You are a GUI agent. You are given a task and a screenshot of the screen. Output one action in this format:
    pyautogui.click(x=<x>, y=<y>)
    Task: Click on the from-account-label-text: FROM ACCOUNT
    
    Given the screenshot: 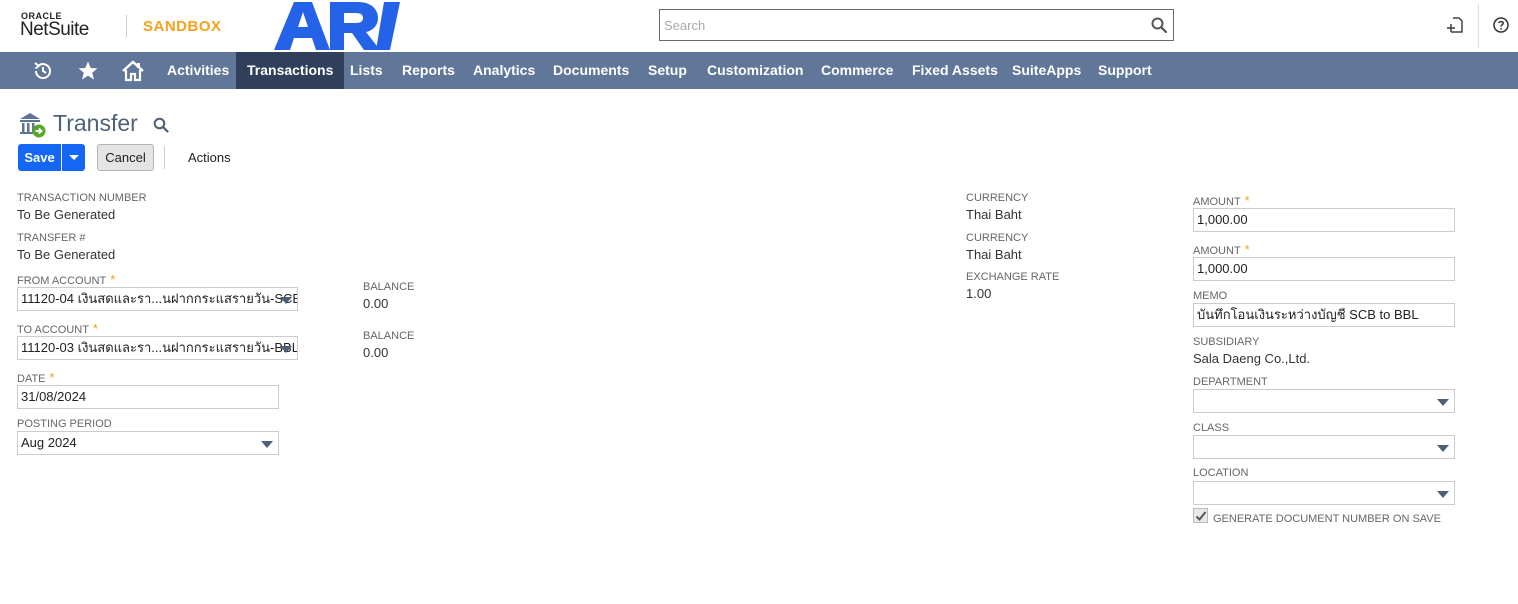 What is the action you would take?
    pyautogui.click(x=62, y=281)
    